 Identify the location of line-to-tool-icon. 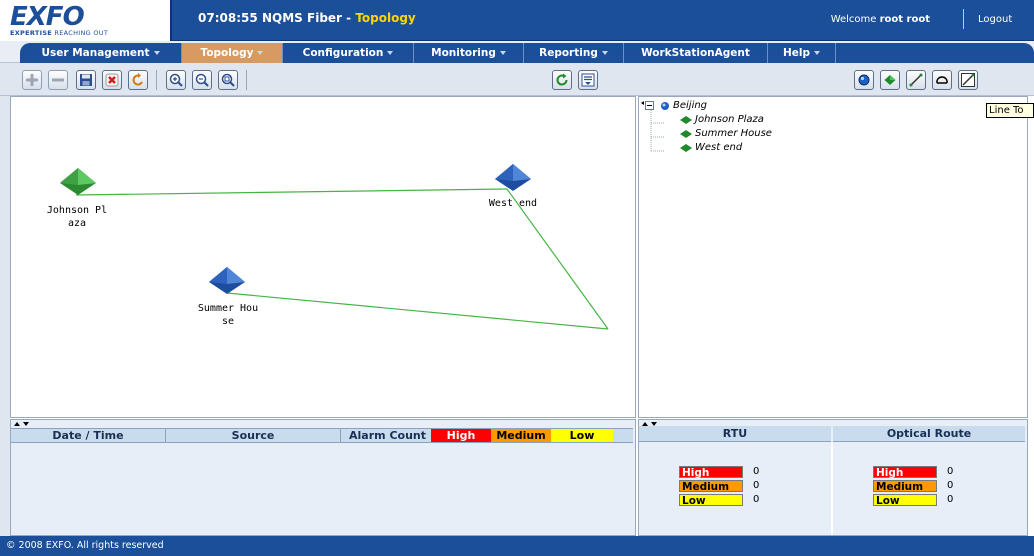
(968, 80).